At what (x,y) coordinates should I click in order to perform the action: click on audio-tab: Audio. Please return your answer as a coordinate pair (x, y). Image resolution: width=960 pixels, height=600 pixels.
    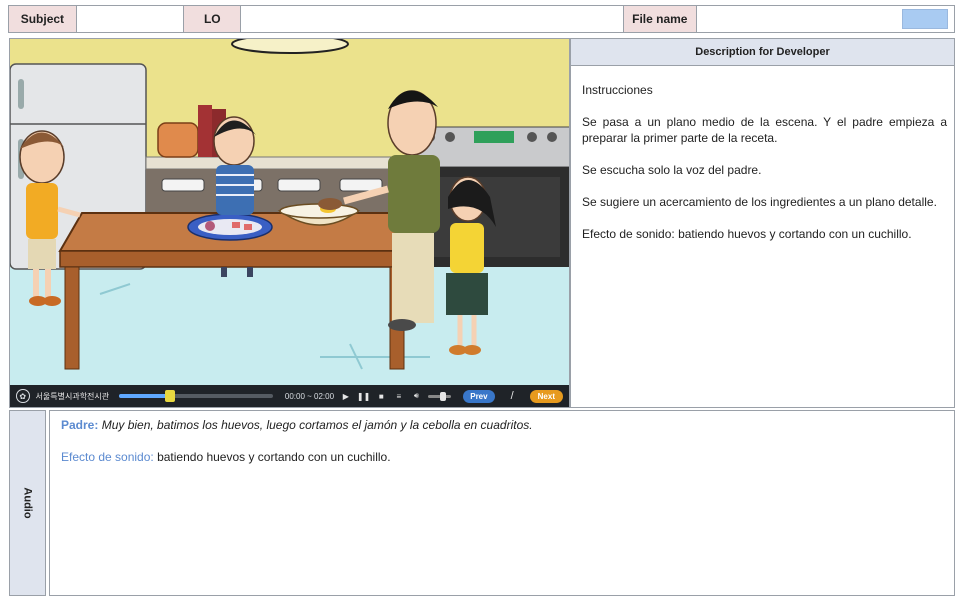
    Looking at the image, I should click on (27, 503).